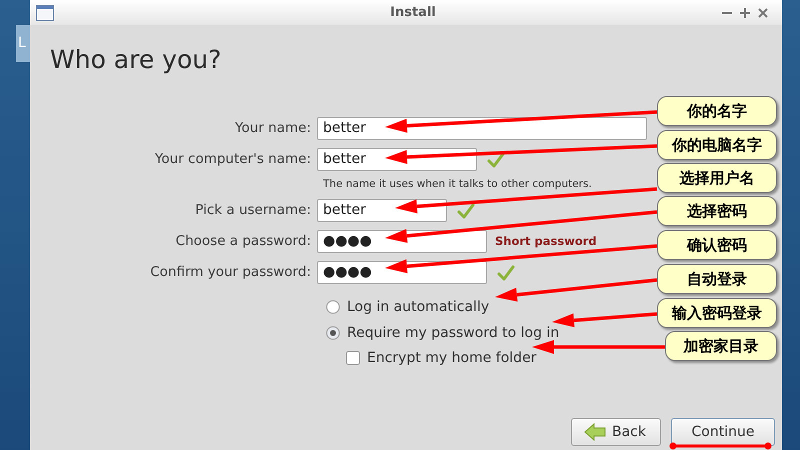 This screenshot has width=800, height=450. What do you see at coordinates (717, 145) in the screenshot?
I see `callout-label: 你的电脑名字` at bounding box center [717, 145].